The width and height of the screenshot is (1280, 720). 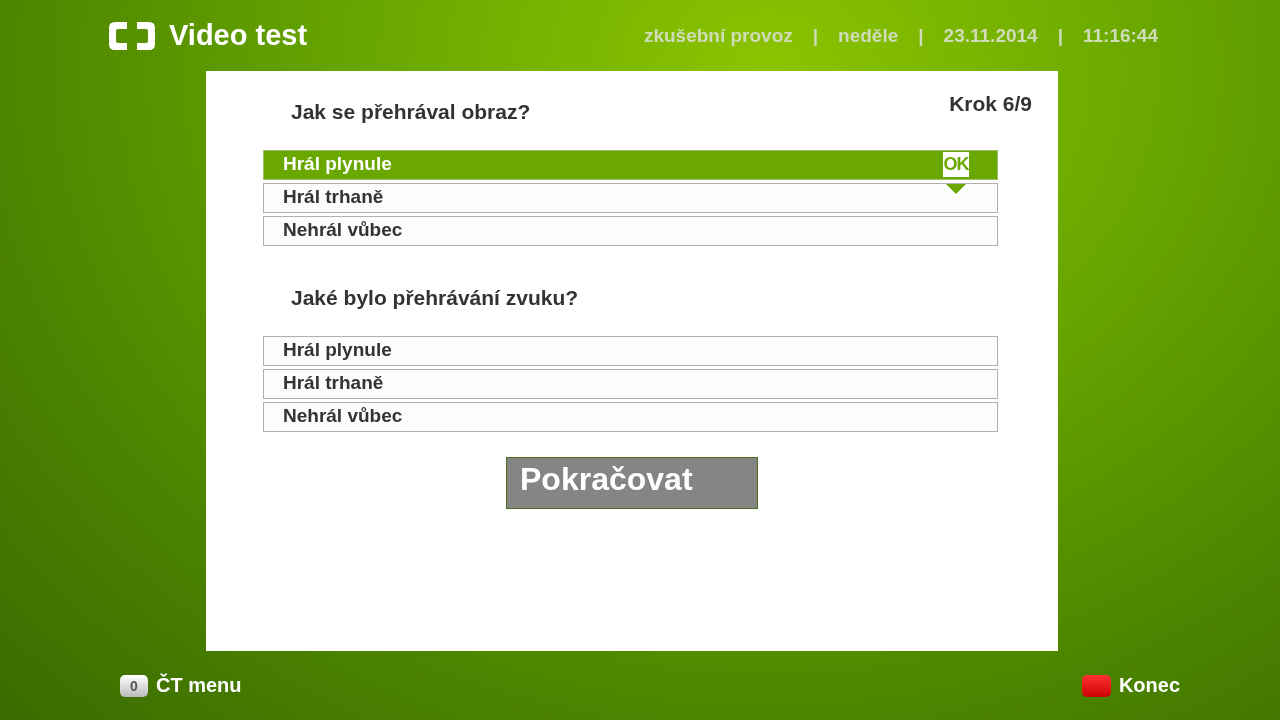 I want to click on question-text: Jak se přehrával obraz?, so click(x=411, y=112).